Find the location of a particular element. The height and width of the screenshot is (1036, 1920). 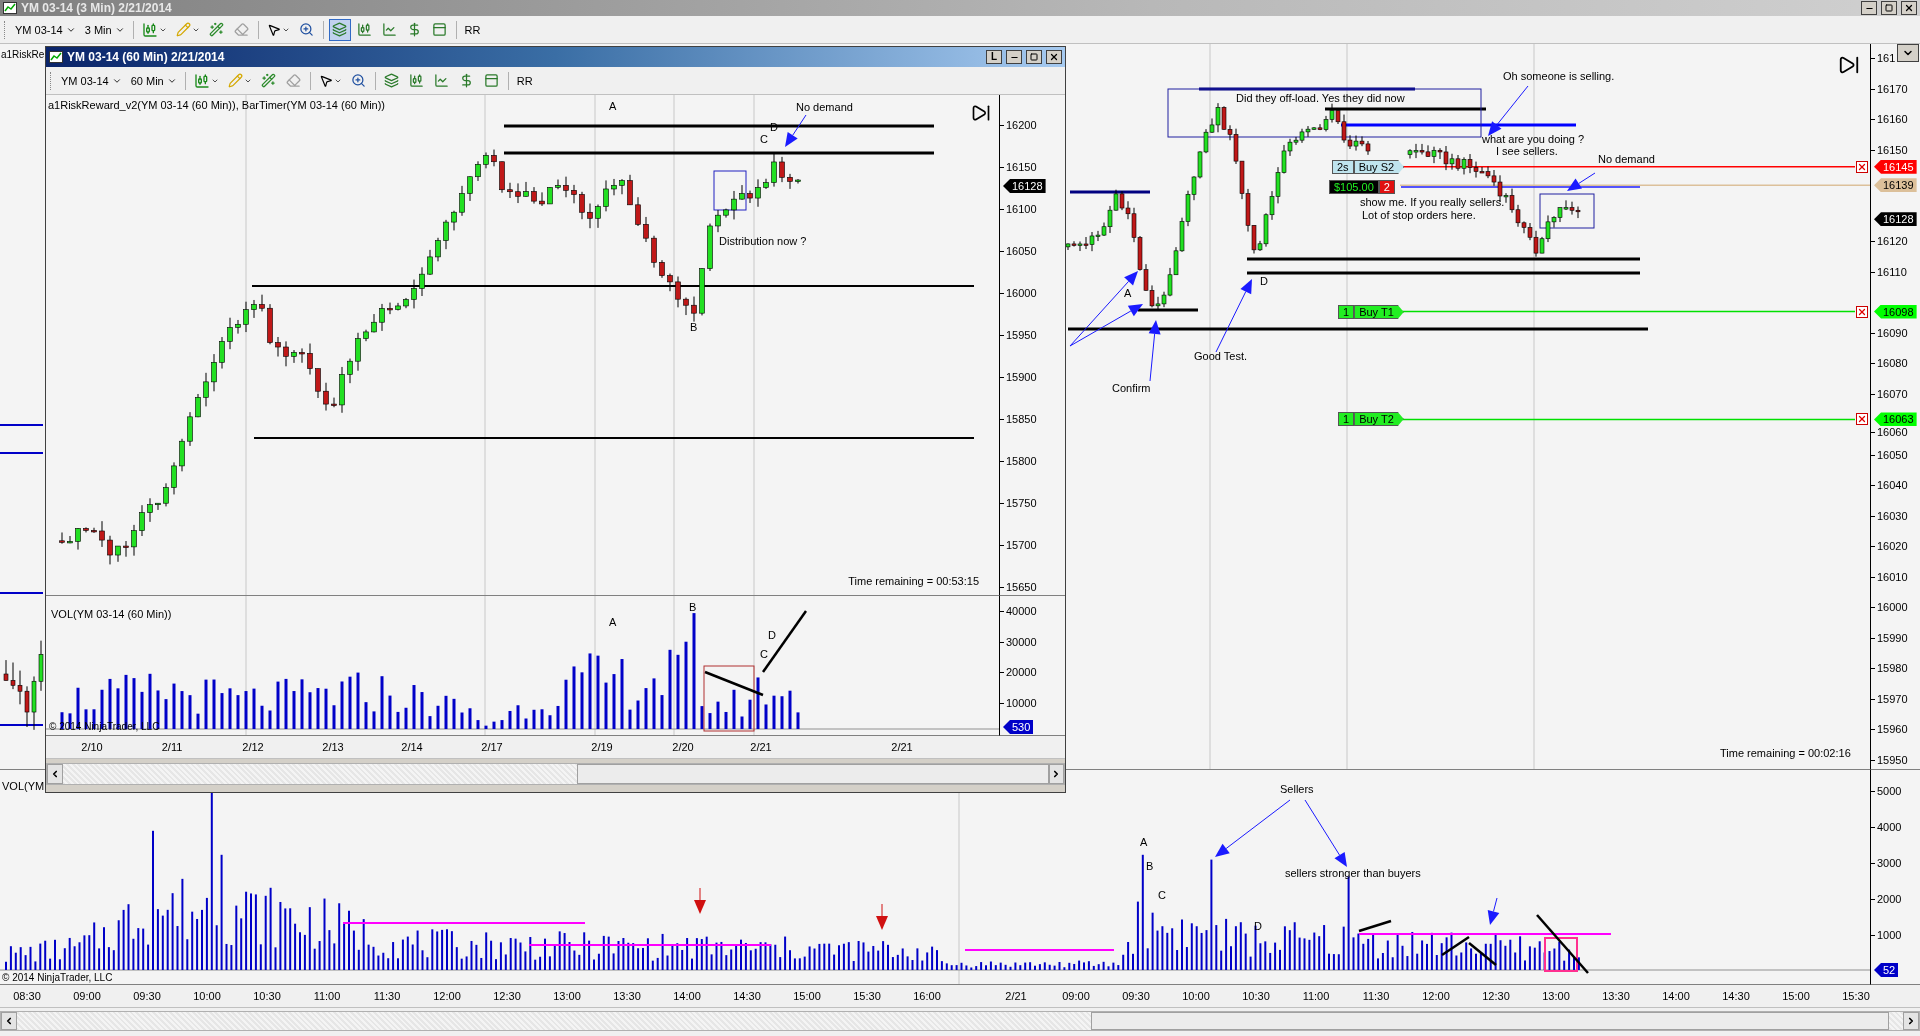

axis-label: 16110 is located at coordinates (1892, 271).